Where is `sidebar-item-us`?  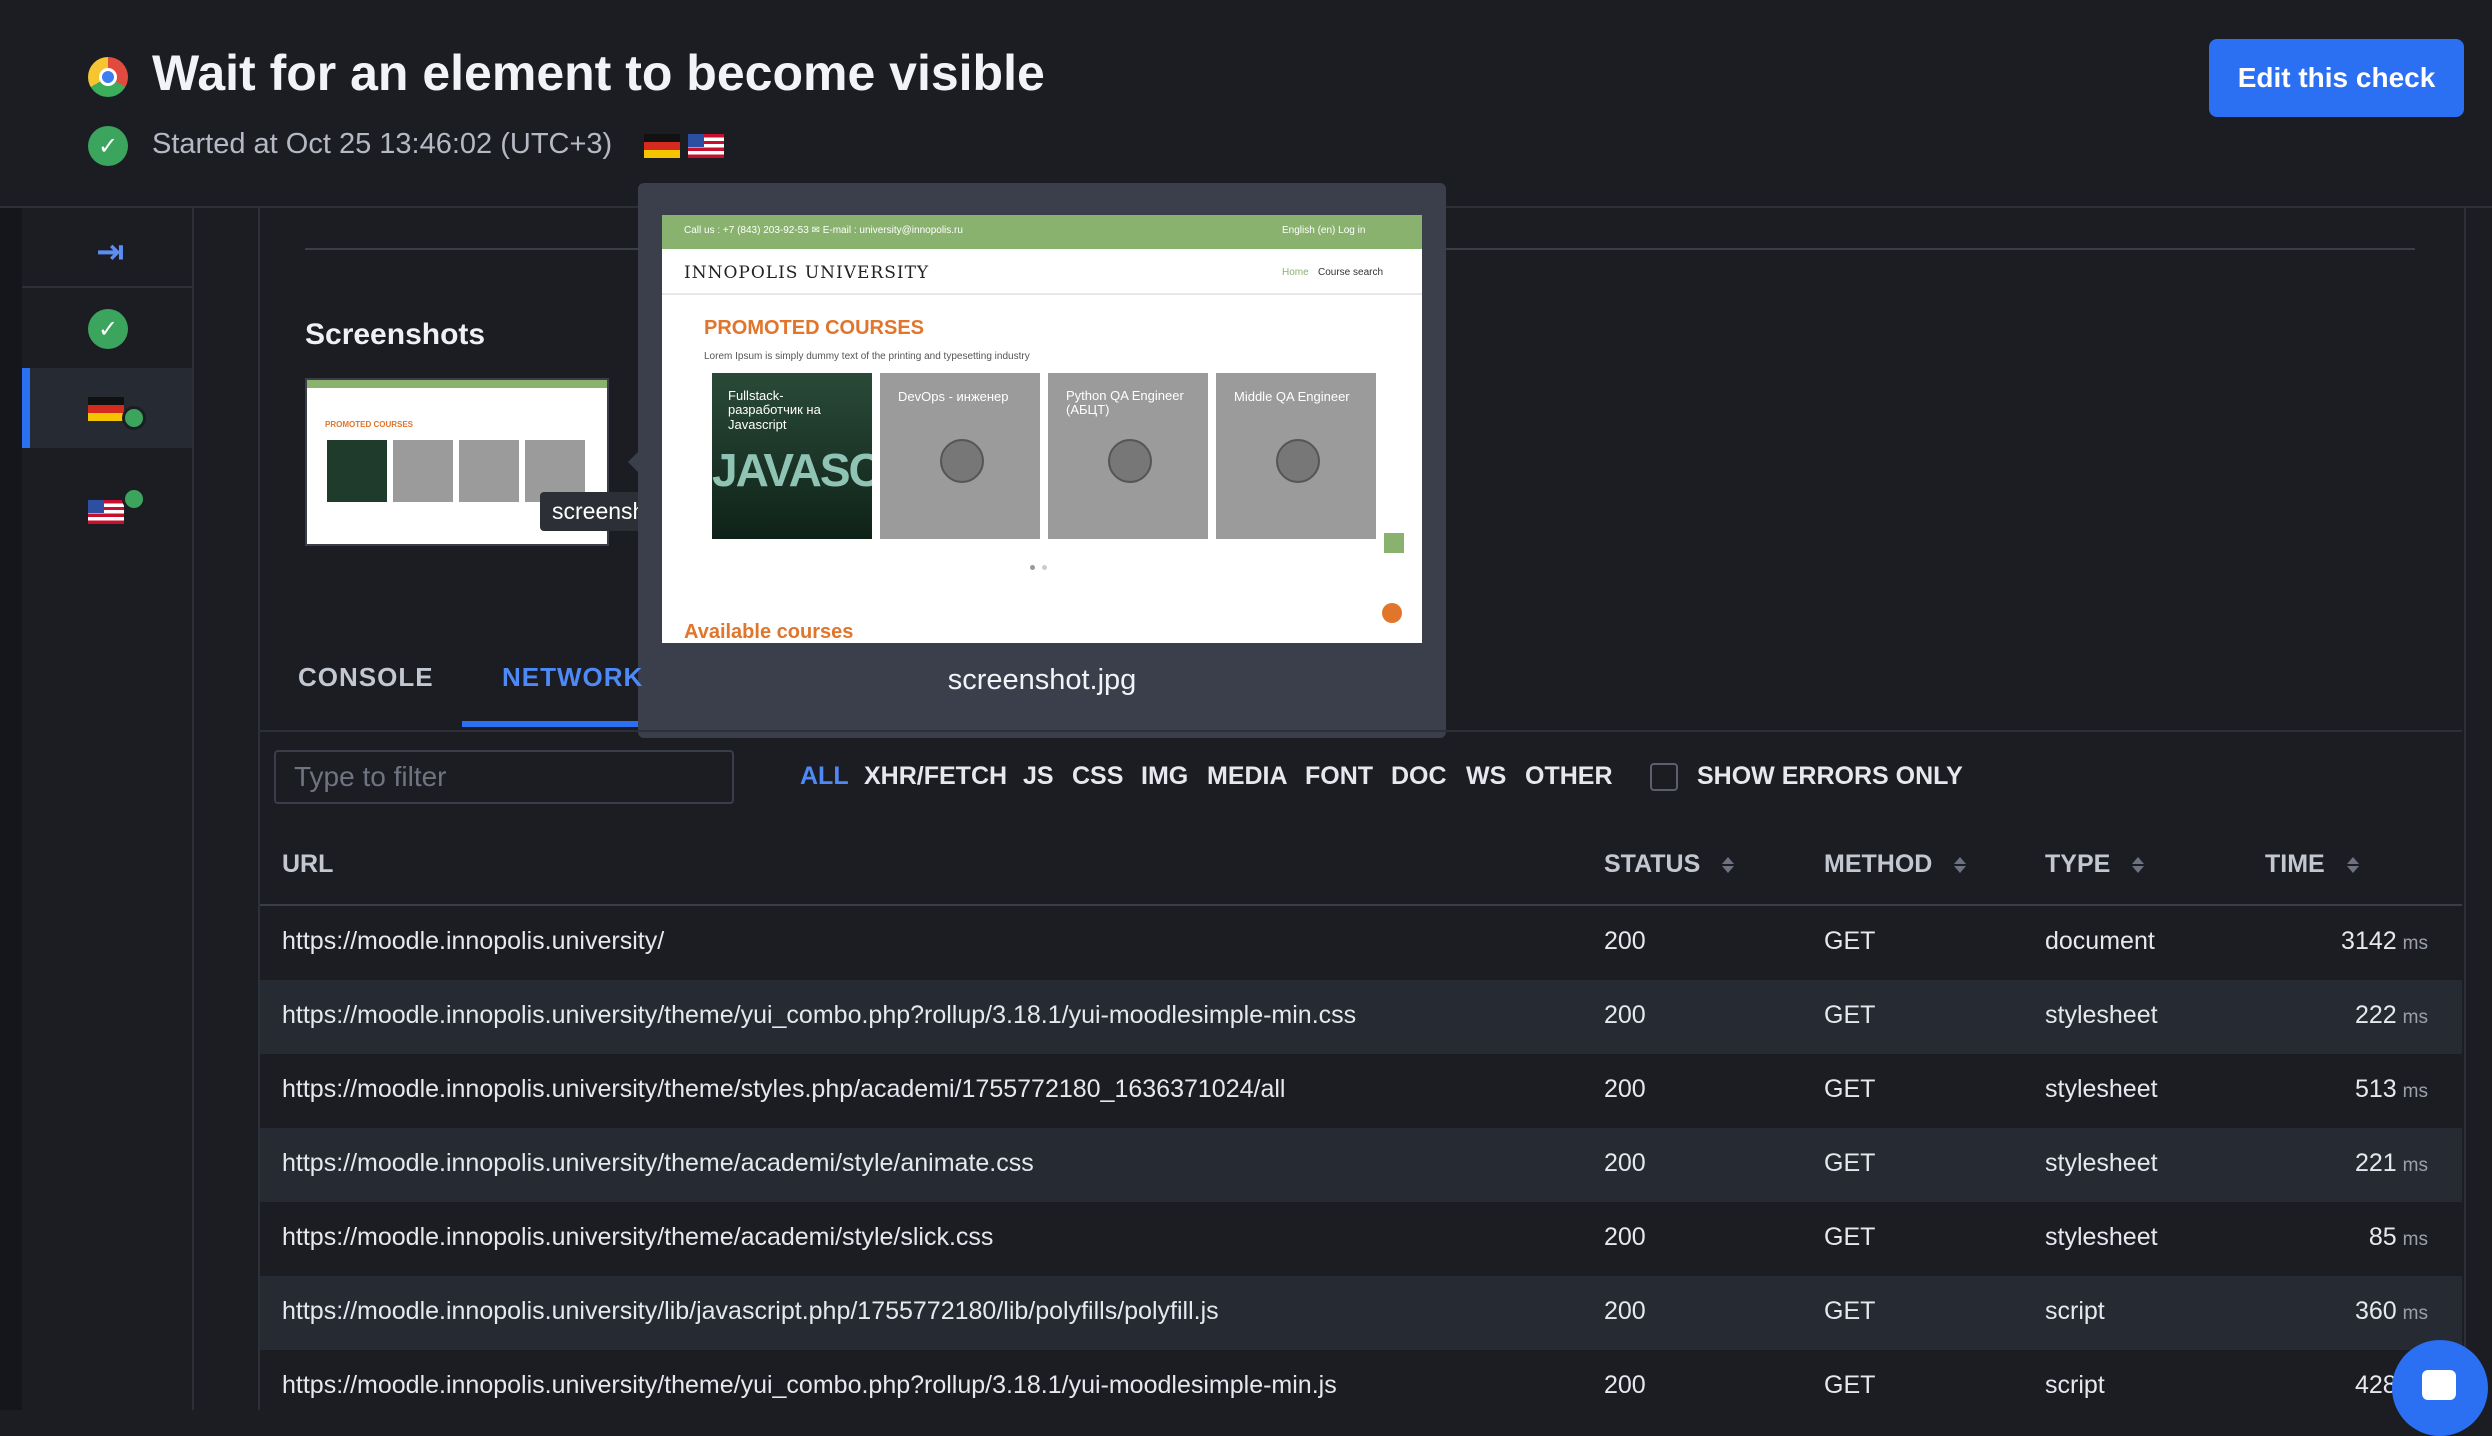
sidebar-item-us is located at coordinates (106, 512).